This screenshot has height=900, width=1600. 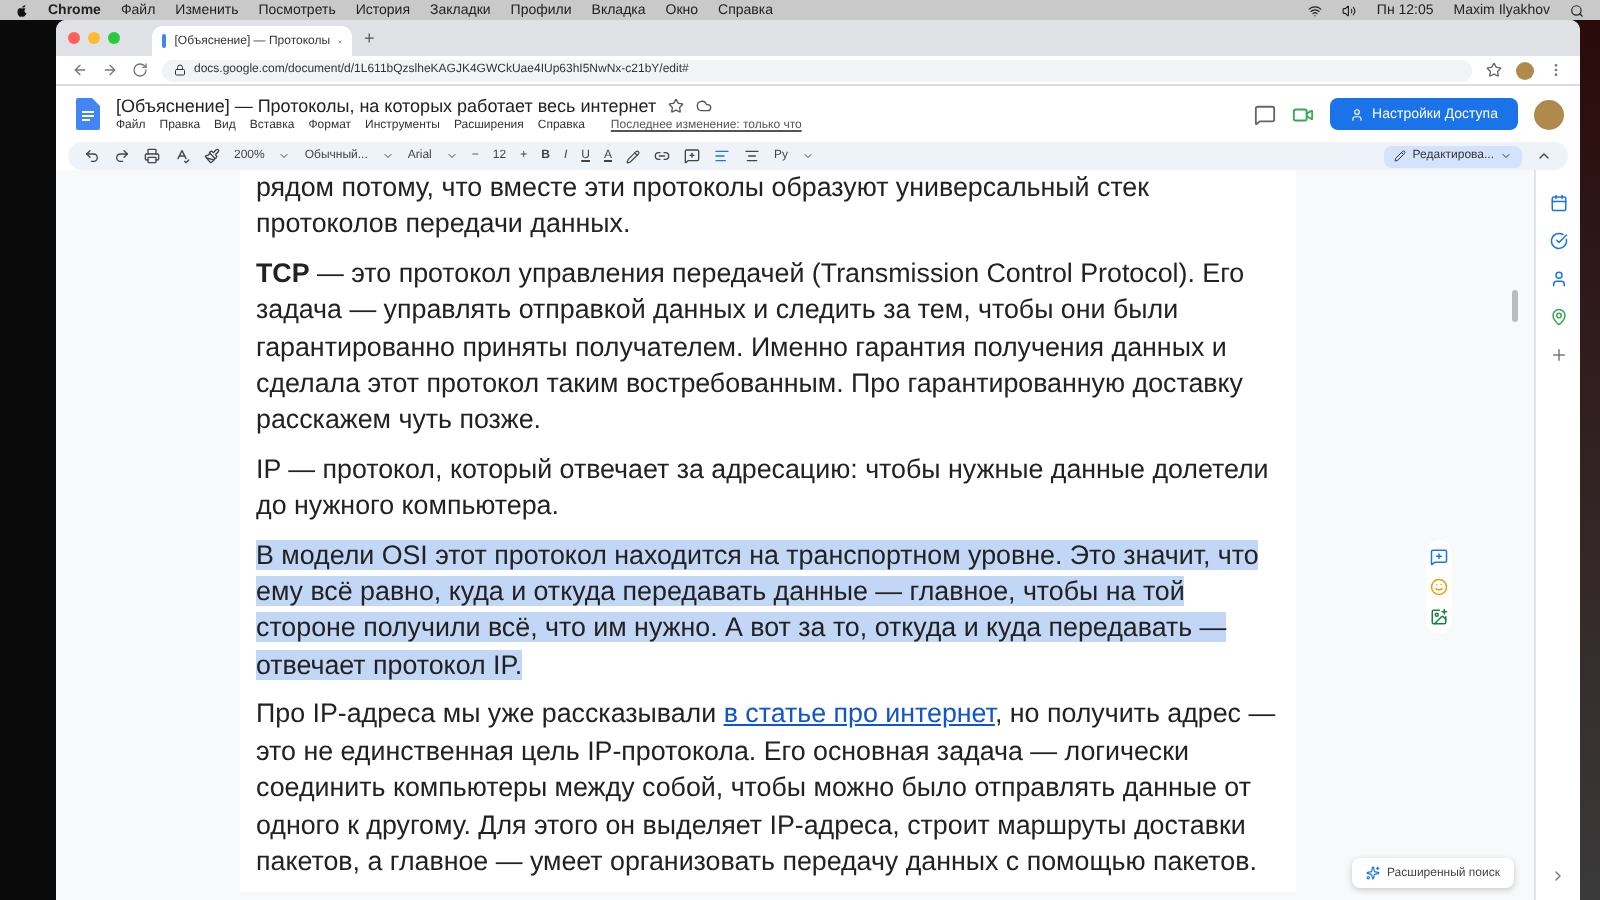 What do you see at coordinates (1544, 156) in the screenshot?
I see `collapse-icon` at bounding box center [1544, 156].